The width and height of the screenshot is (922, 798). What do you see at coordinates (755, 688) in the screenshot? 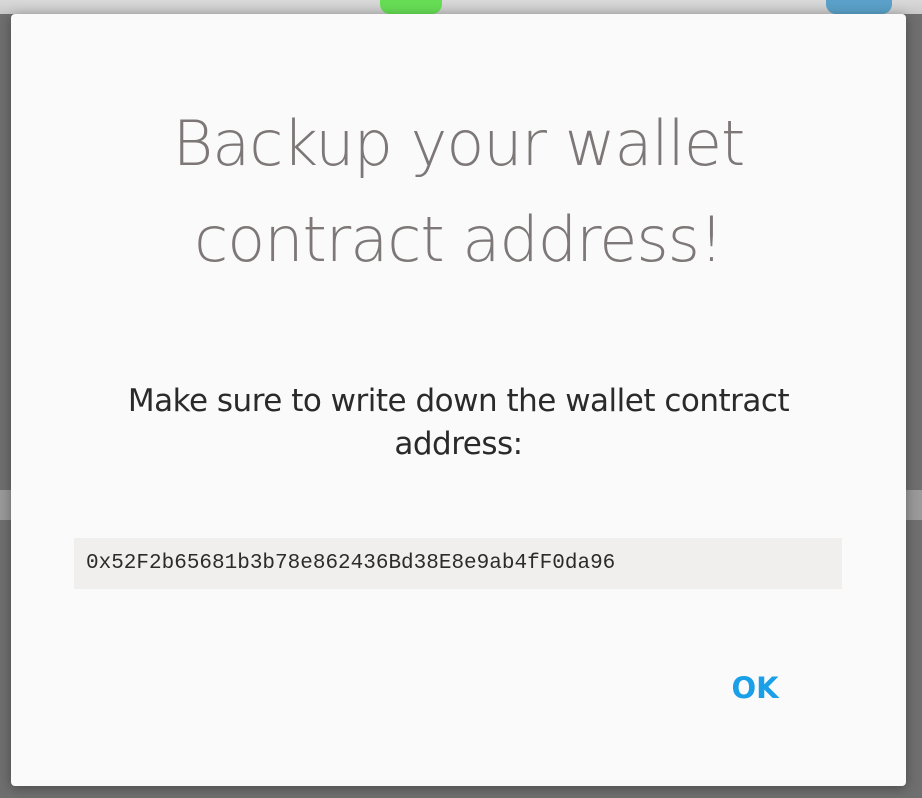
I see `ok-button: OK` at bounding box center [755, 688].